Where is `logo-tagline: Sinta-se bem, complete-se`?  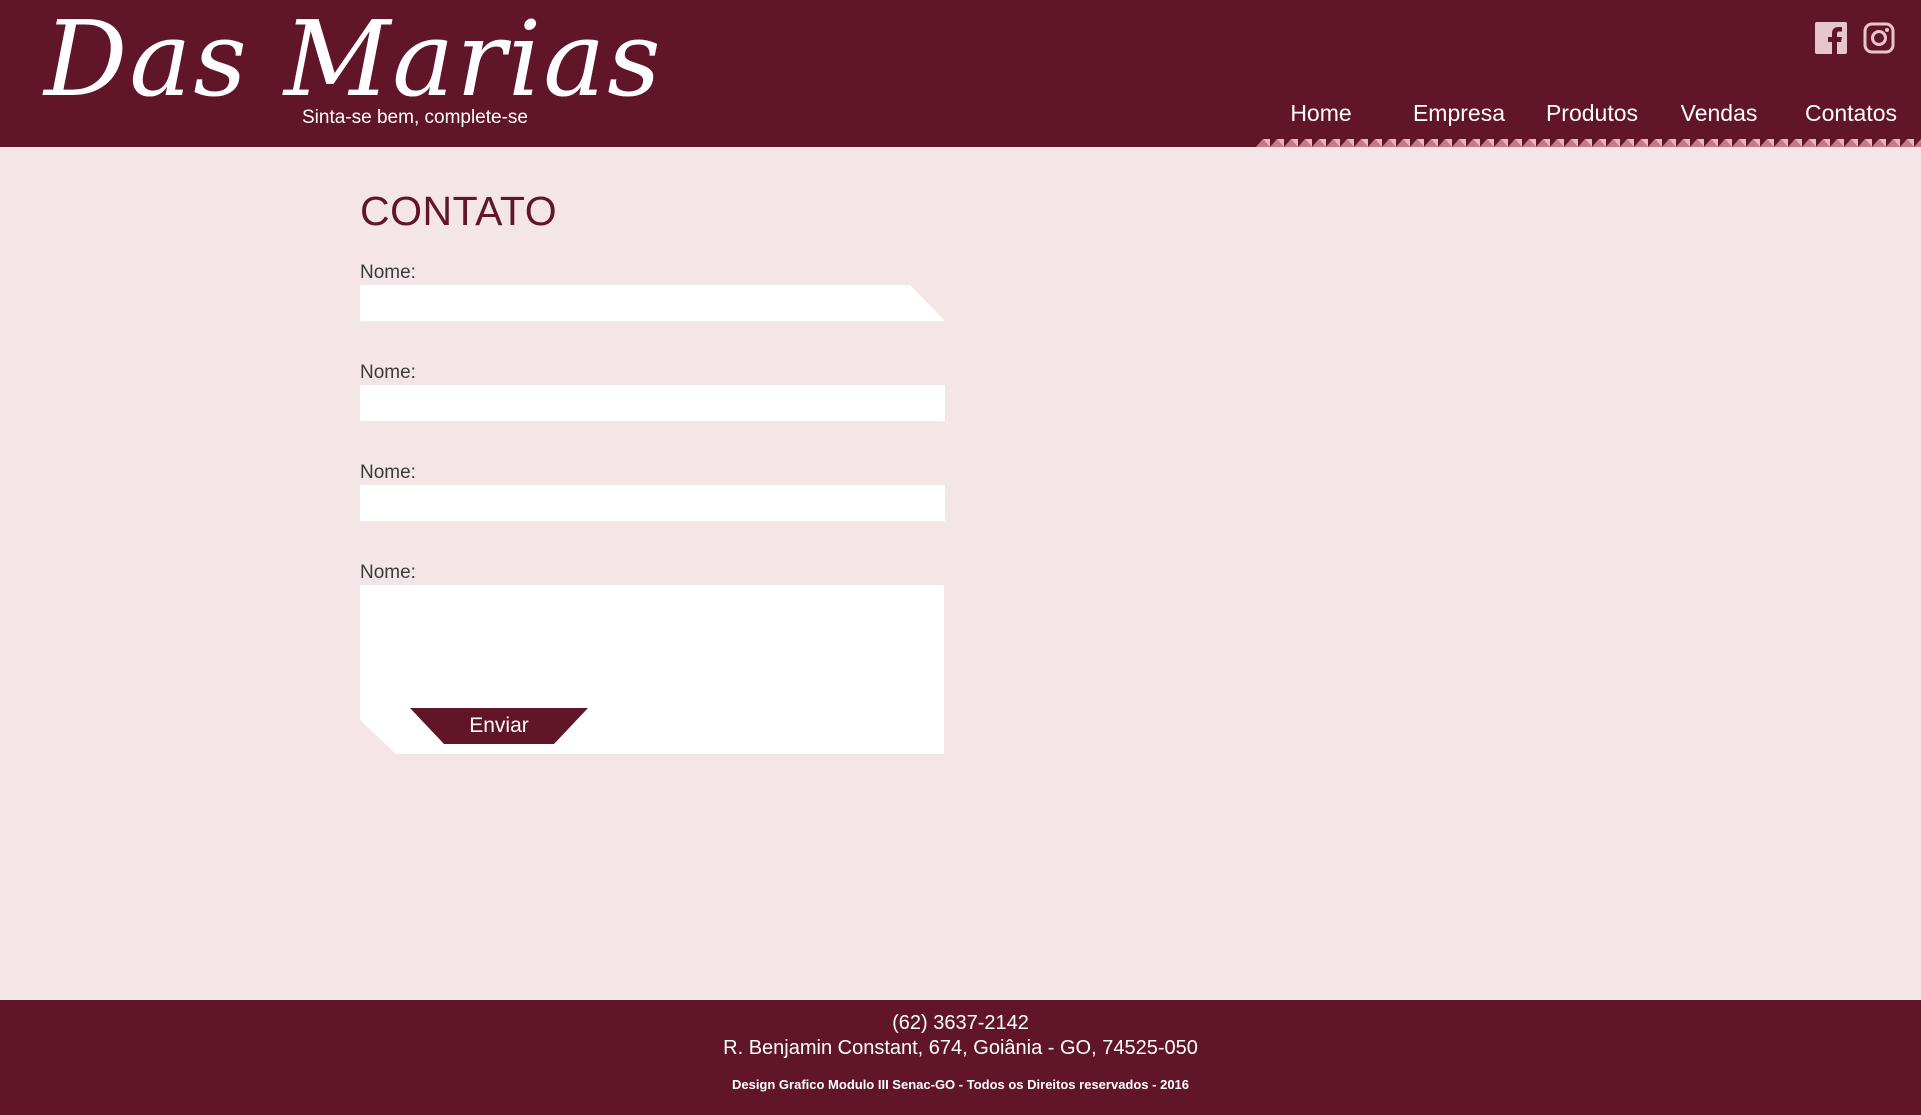 logo-tagline: Sinta-se bem, complete-se is located at coordinates (415, 117).